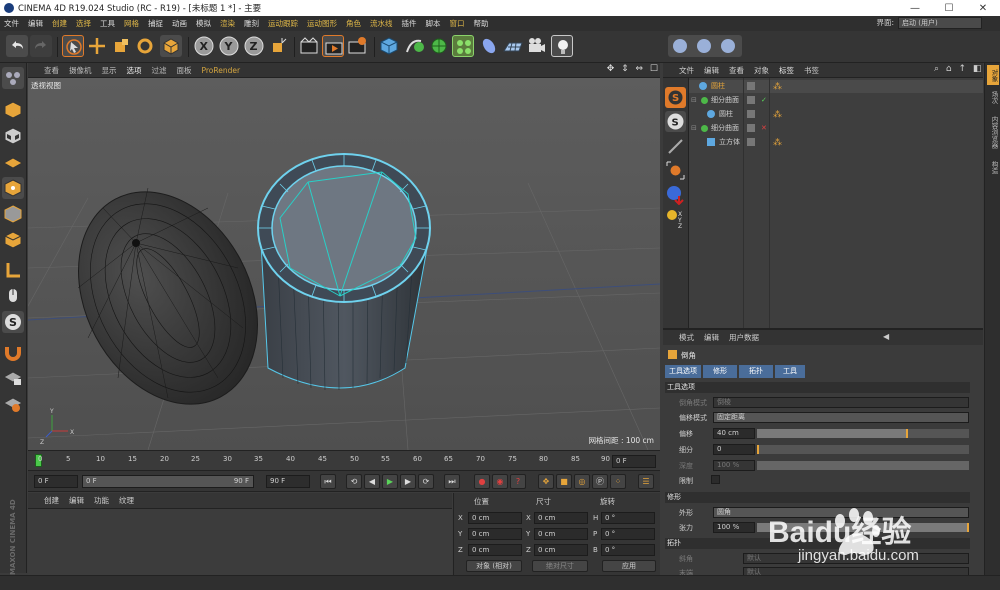  What do you see at coordinates (764, 100) in the screenshot?
I see `enabled-check-icon: ✓` at bounding box center [764, 100].